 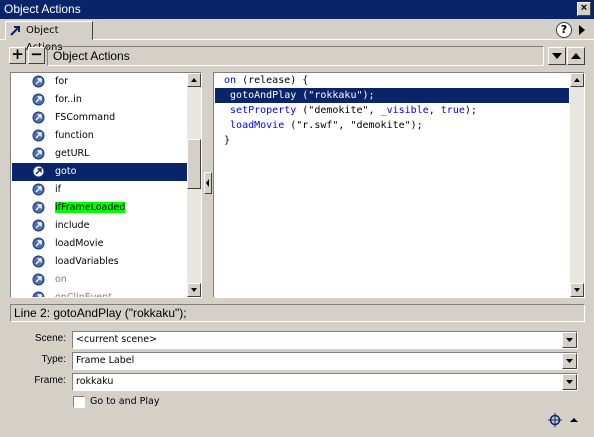 What do you see at coordinates (582, 30) in the screenshot?
I see `panel-menu-icon` at bounding box center [582, 30].